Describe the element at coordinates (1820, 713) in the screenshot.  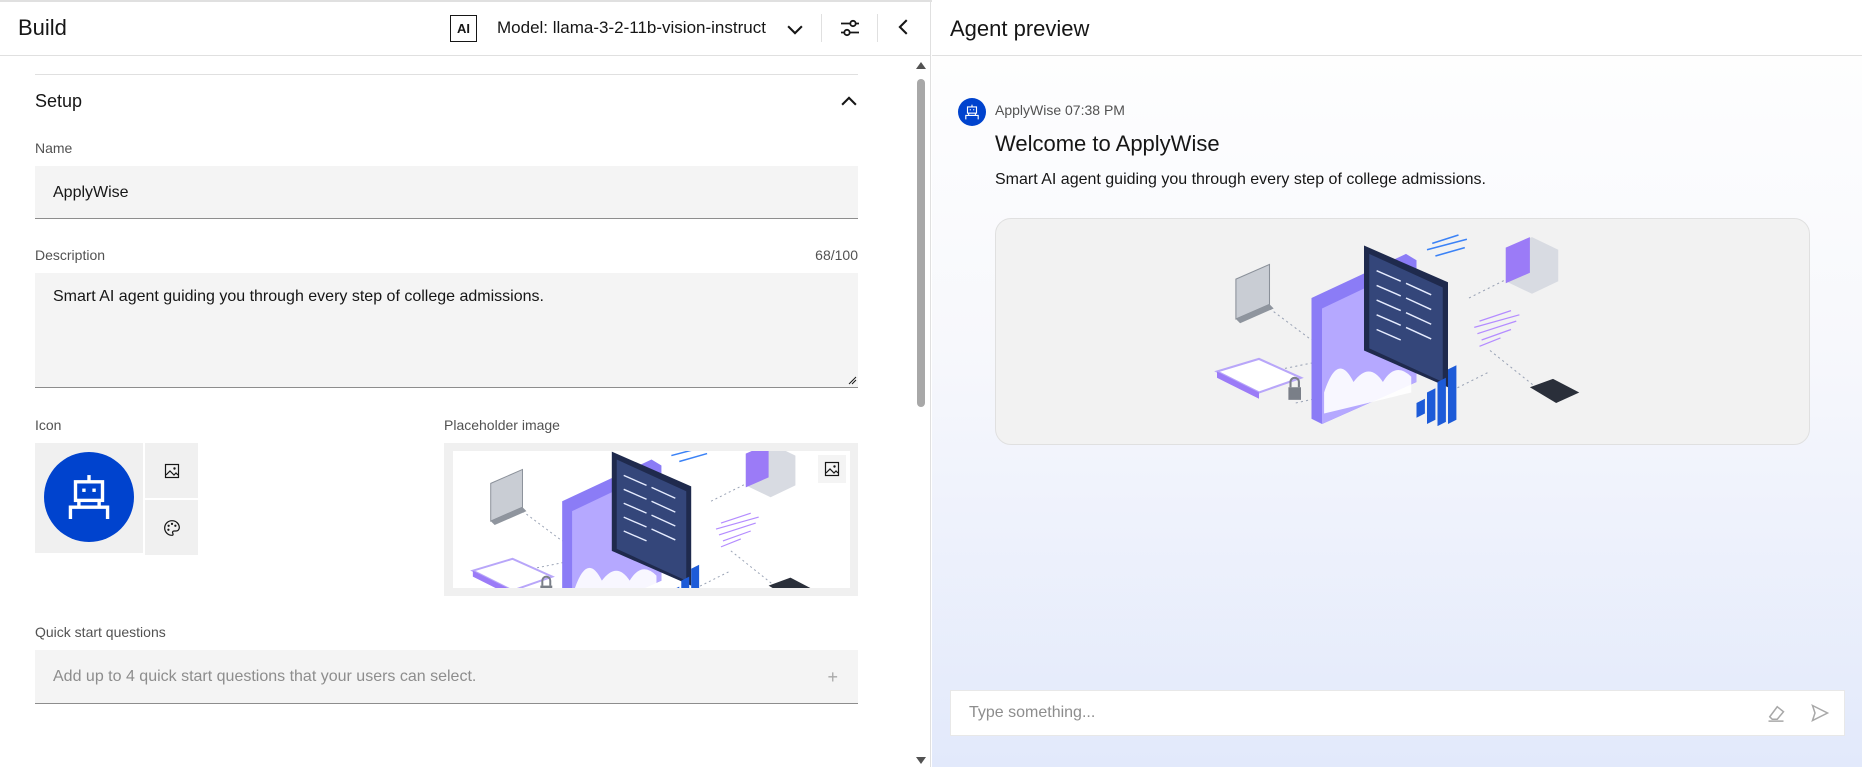
I see `send-icon` at that location.